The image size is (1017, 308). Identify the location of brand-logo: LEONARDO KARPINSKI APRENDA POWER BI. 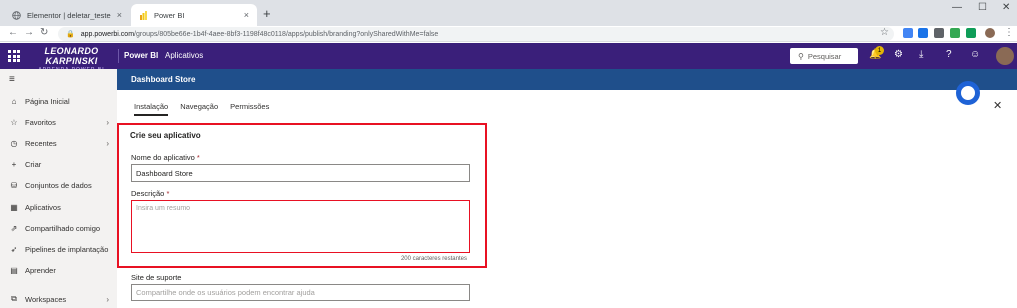
(71, 59).